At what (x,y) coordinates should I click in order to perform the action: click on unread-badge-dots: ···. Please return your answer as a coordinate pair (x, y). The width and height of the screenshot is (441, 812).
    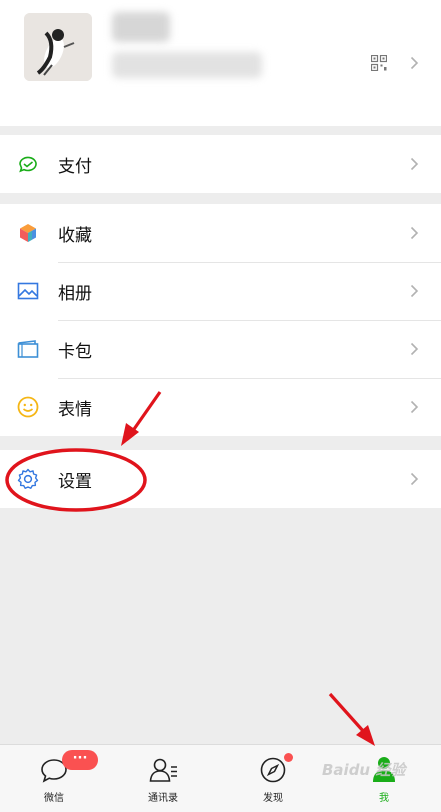
    Looking at the image, I should click on (80, 758).